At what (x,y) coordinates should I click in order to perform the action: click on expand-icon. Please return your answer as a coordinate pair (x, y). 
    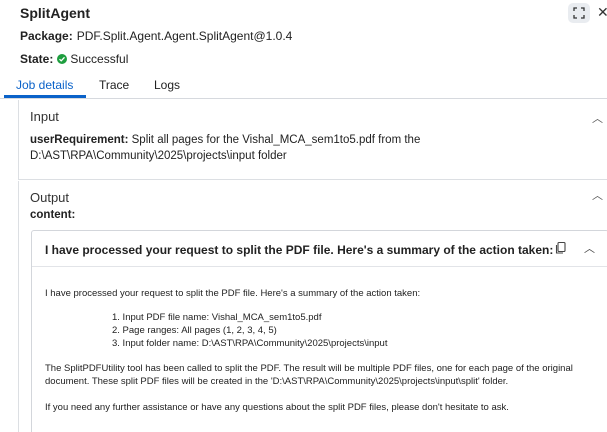
    Looking at the image, I should click on (579, 13).